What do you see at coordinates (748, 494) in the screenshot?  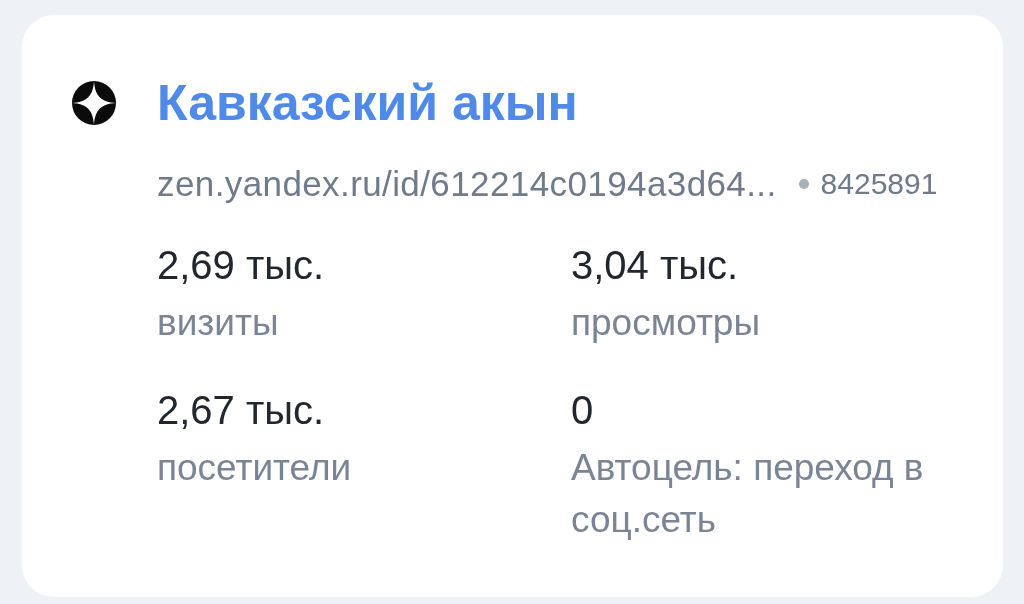 I see `metric-label: Автоцель: переход в соц.сеть` at bounding box center [748, 494].